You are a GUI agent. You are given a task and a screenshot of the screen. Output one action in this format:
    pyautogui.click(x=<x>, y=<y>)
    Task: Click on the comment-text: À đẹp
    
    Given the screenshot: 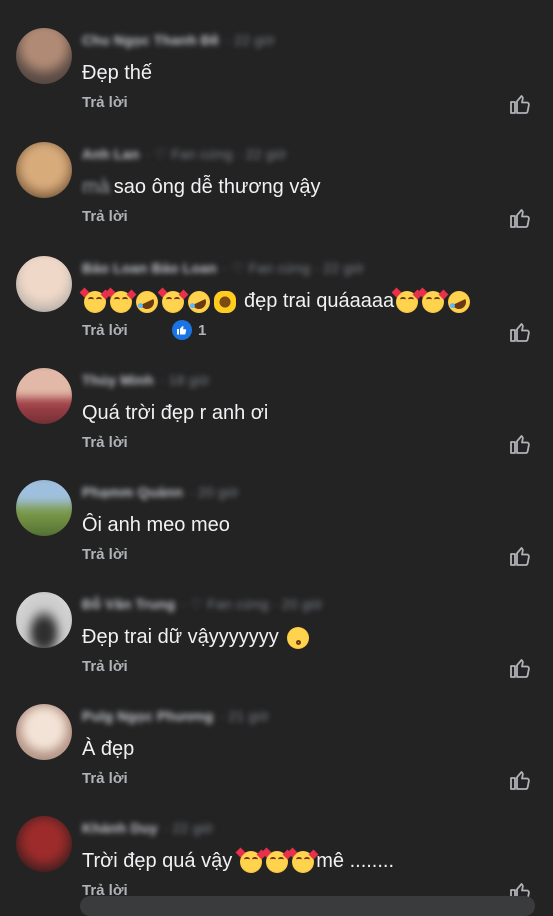 What is the action you would take?
    pyautogui.click(x=108, y=749)
    